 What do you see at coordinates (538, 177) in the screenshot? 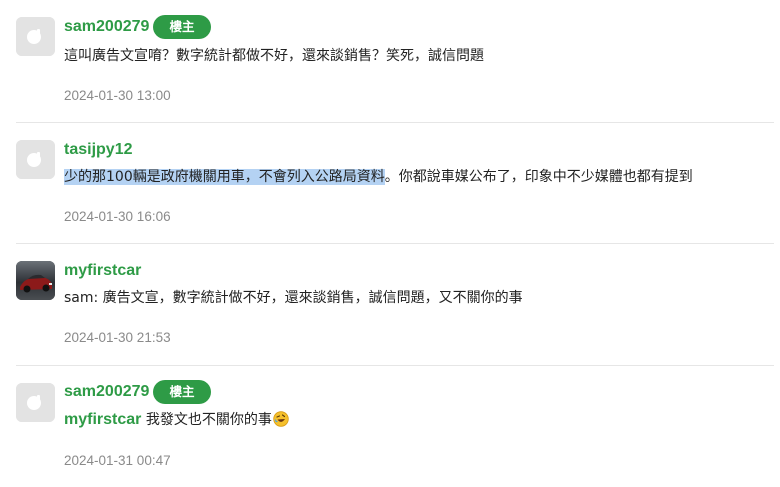
I see `comment-text-rest: 。你都說車媒公布了，印象中不少媒體也都有提到` at bounding box center [538, 177].